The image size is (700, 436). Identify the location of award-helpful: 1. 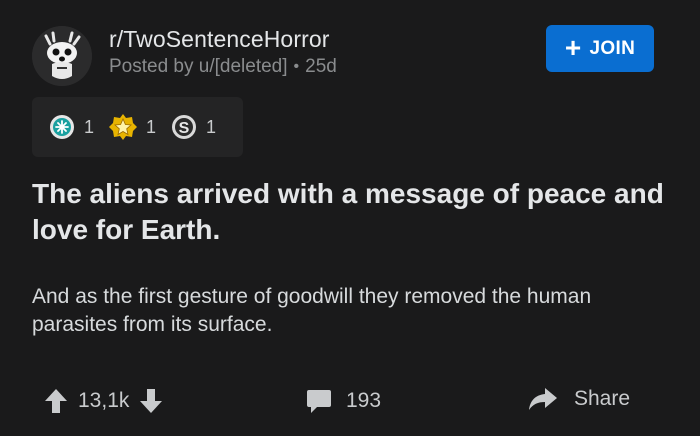
(71, 127).